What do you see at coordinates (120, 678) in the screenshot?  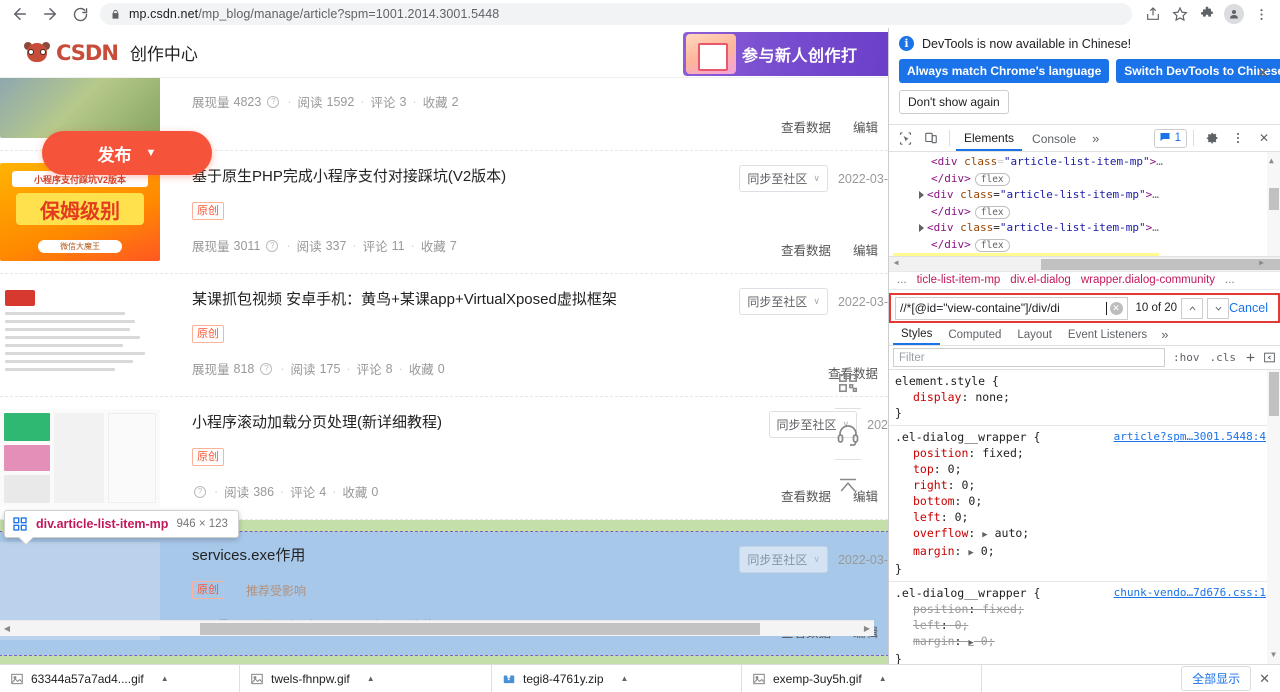 I see `download-item: 63344a57a7ad4....gif ▲` at bounding box center [120, 678].